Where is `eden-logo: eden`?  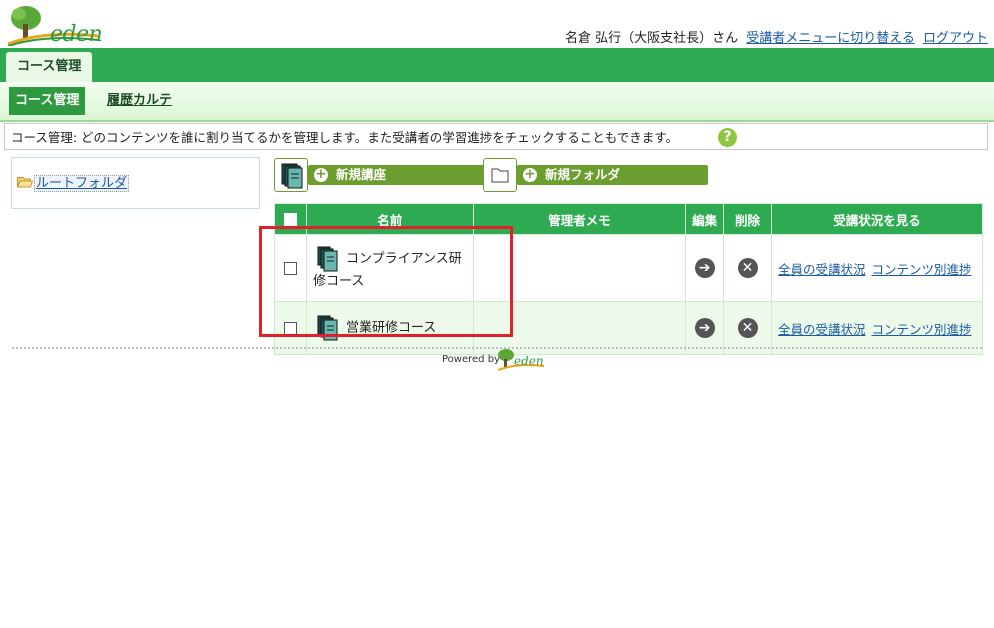
eden-logo: eden is located at coordinates (56, 25).